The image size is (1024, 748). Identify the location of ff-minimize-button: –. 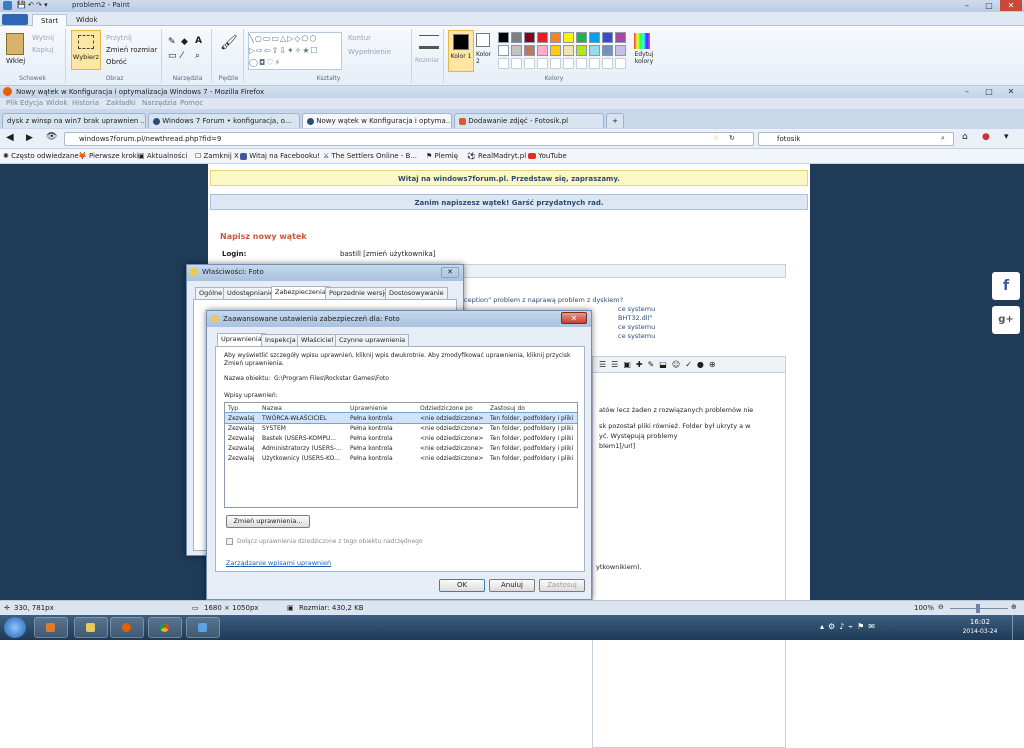
(967, 91).